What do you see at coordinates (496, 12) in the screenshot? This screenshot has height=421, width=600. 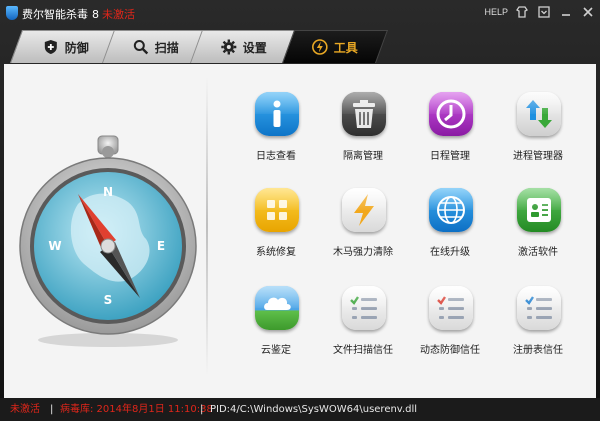 I see `help-link: HELP` at bounding box center [496, 12].